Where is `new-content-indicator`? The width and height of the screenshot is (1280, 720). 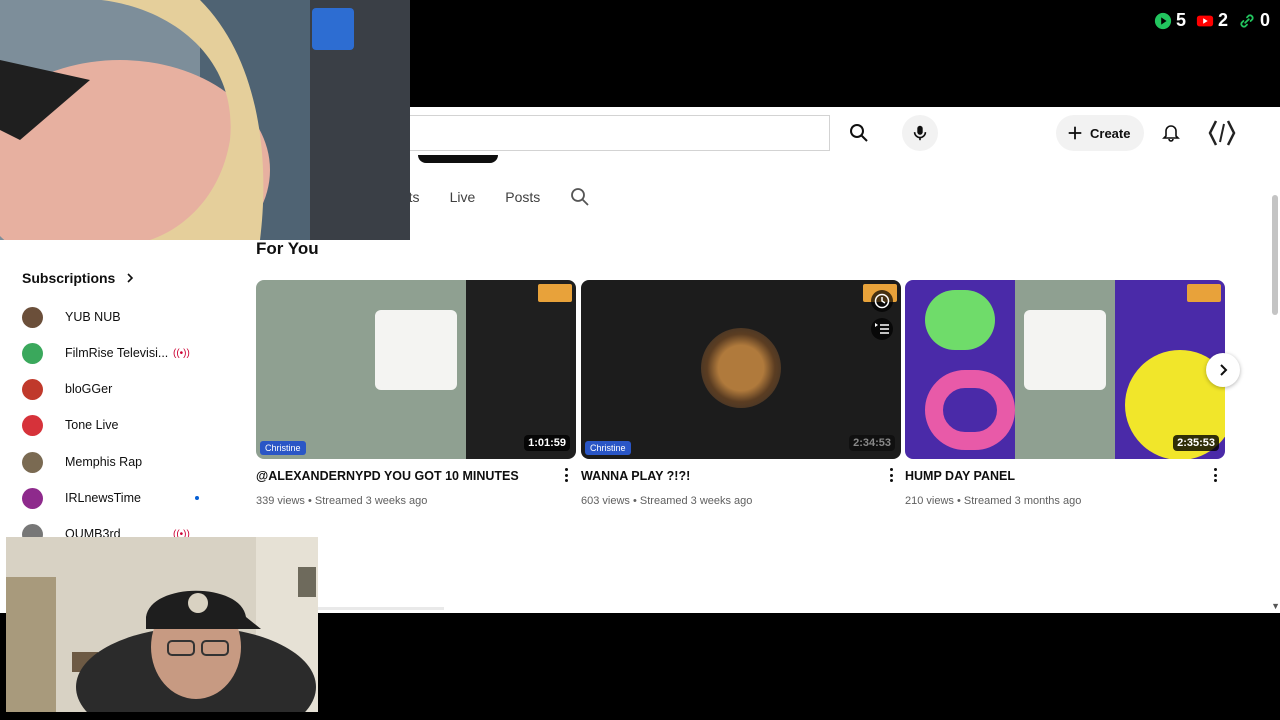 new-content-indicator is located at coordinates (197, 498).